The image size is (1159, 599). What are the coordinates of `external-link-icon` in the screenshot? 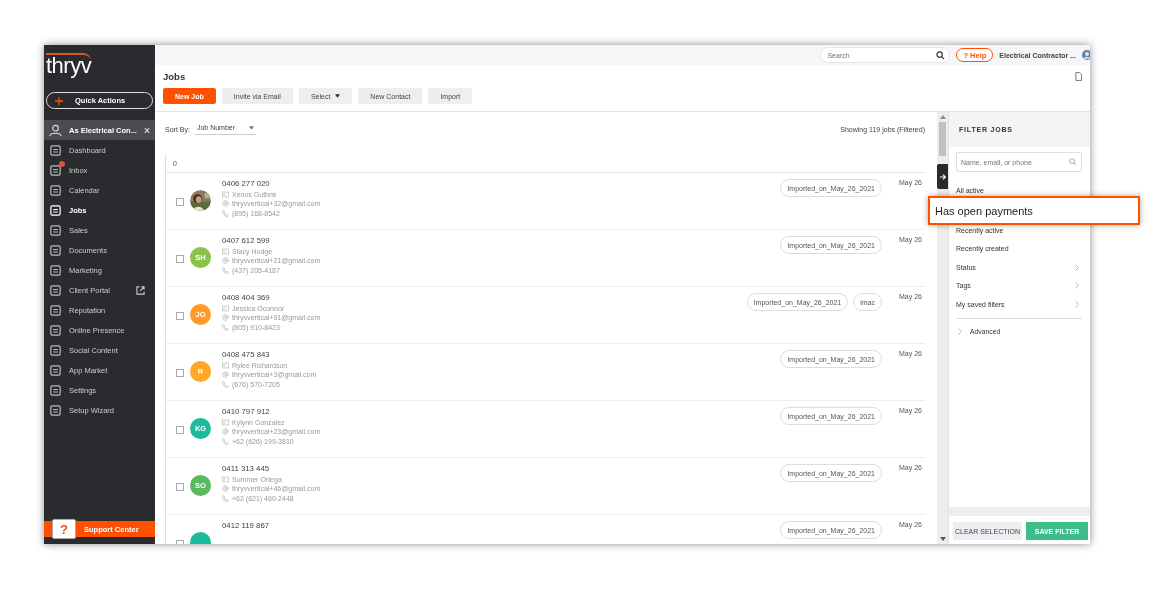 It's located at (140, 290).